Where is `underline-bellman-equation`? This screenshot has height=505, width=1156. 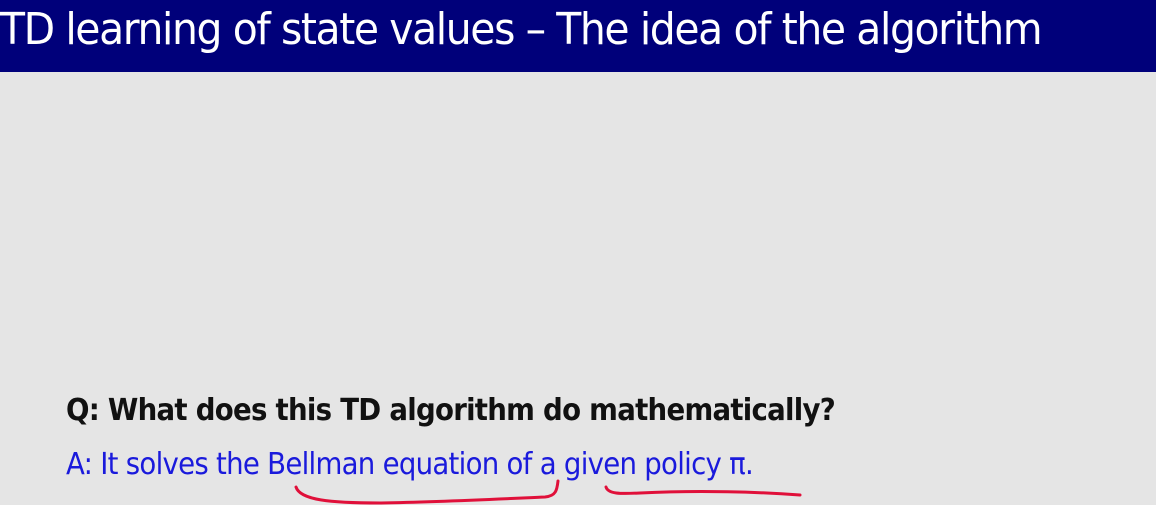
underline-bellman-equation is located at coordinates (427, 492).